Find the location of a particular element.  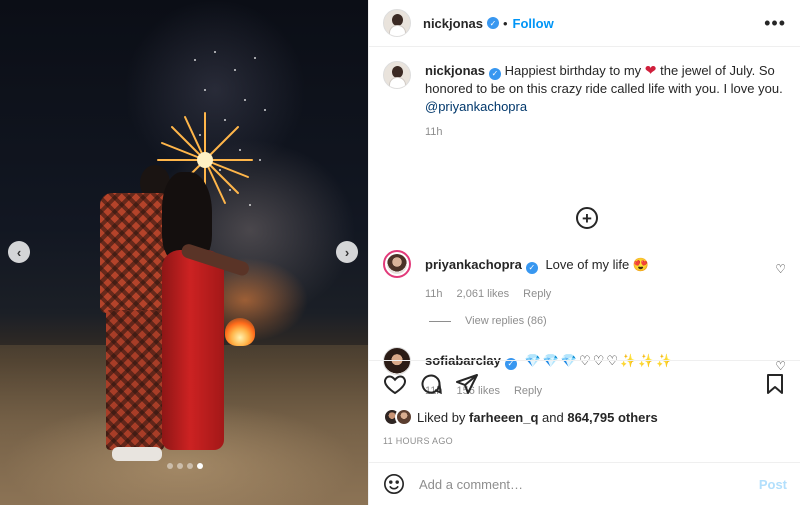

add-comment-bar: Post is located at coordinates (584, 483).